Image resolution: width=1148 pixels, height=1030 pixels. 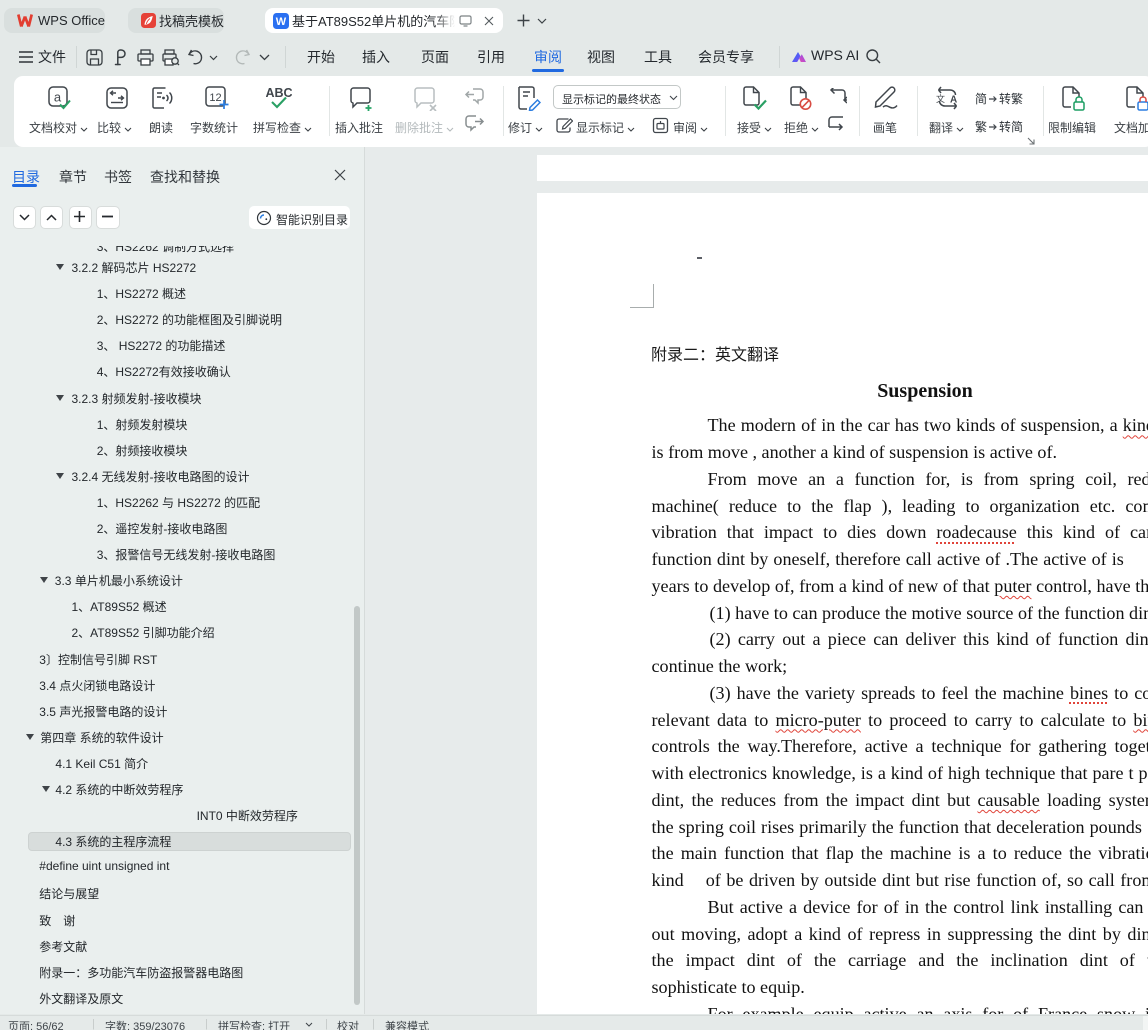 What do you see at coordinates (953, 100) in the screenshot?
I see `svg-text: A` at bounding box center [953, 100].